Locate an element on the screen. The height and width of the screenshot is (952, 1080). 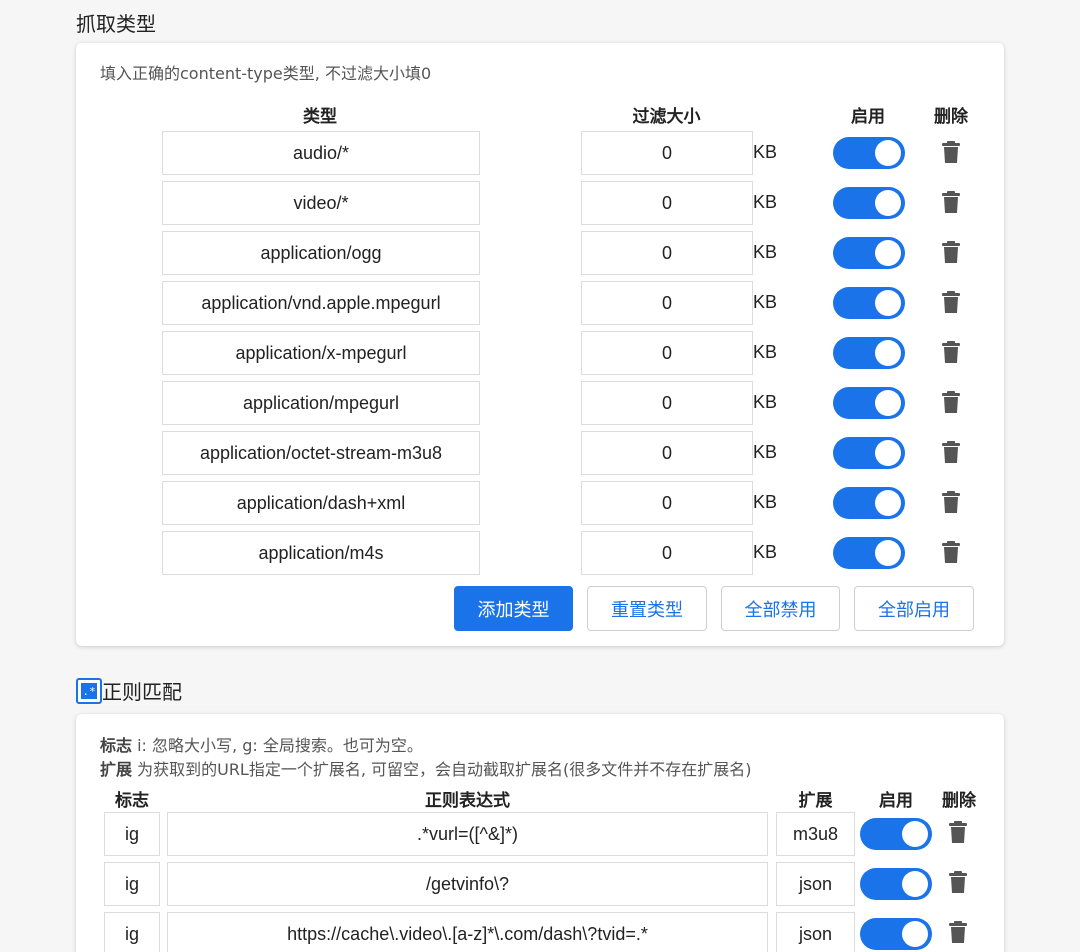
flag-hint-label: 标志 is located at coordinates (116, 745).